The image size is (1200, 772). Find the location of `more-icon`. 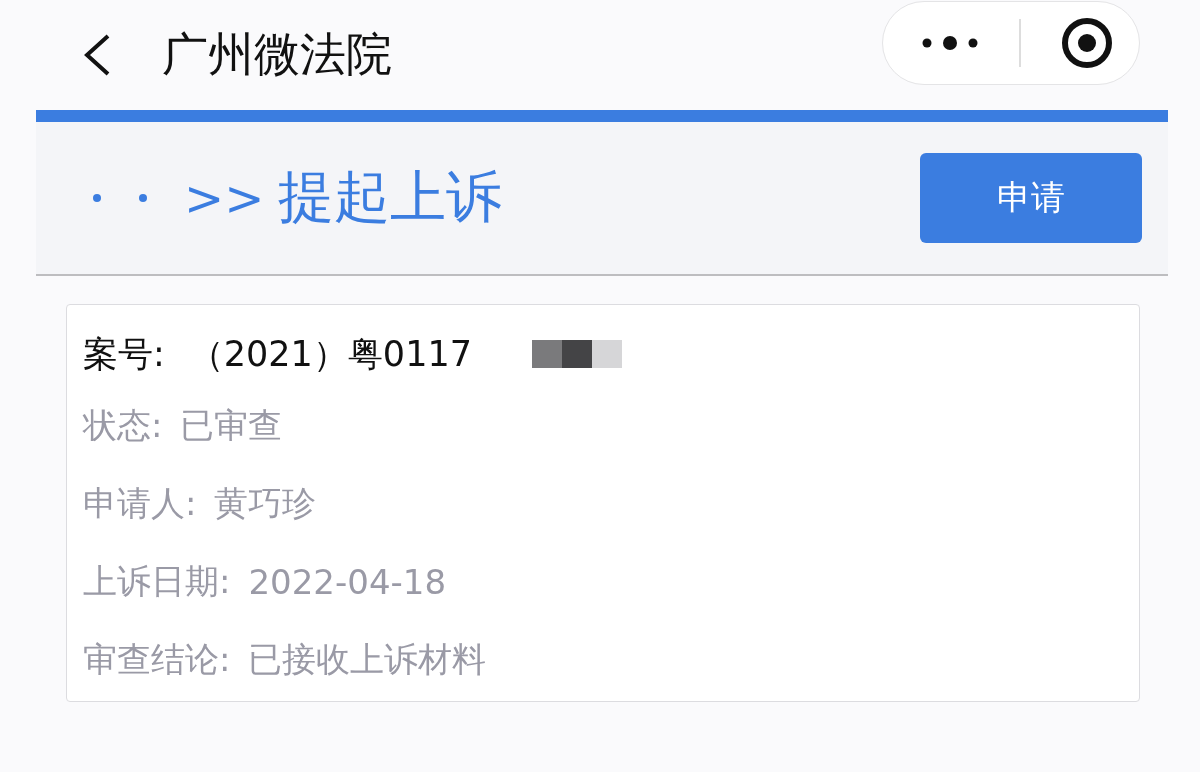

more-icon is located at coordinates (950, 43).